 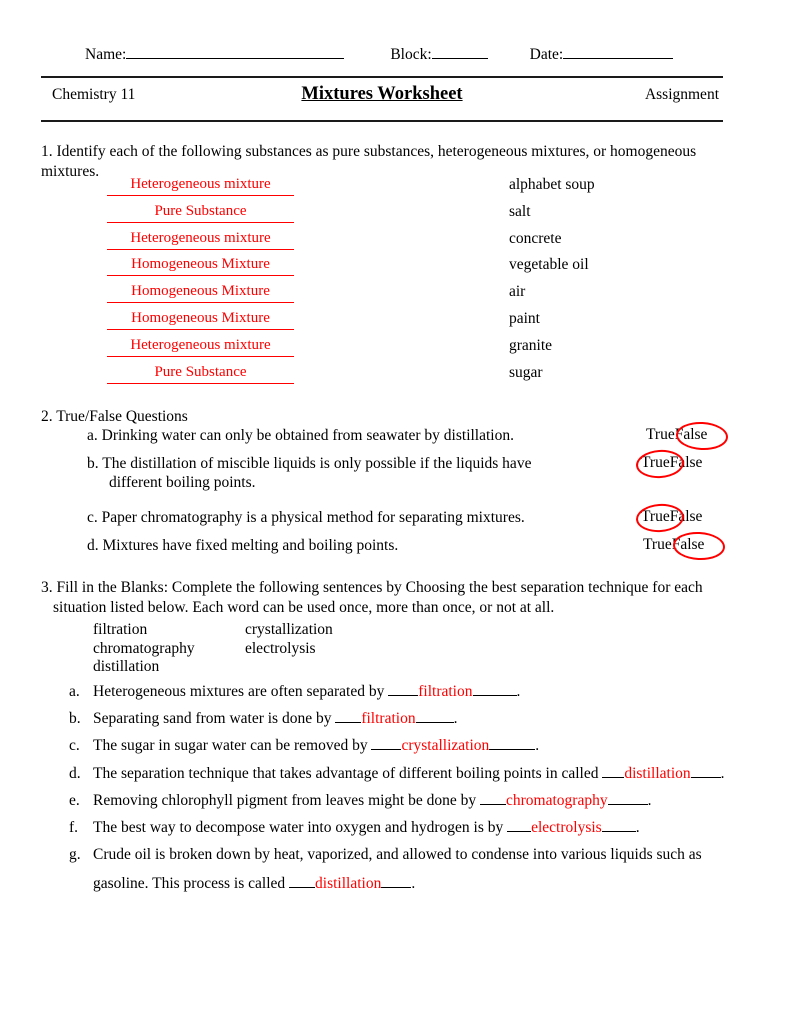 What do you see at coordinates (681, 94) in the screenshot?
I see `assignment-label: Assignment` at bounding box center [681, 94].